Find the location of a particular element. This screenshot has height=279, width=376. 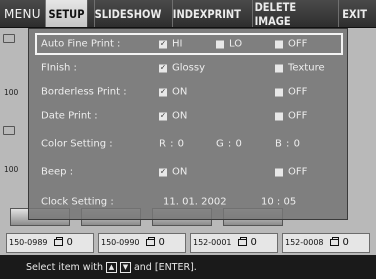

clock-time: 10 : 05 is located at coordinates (278, 202).